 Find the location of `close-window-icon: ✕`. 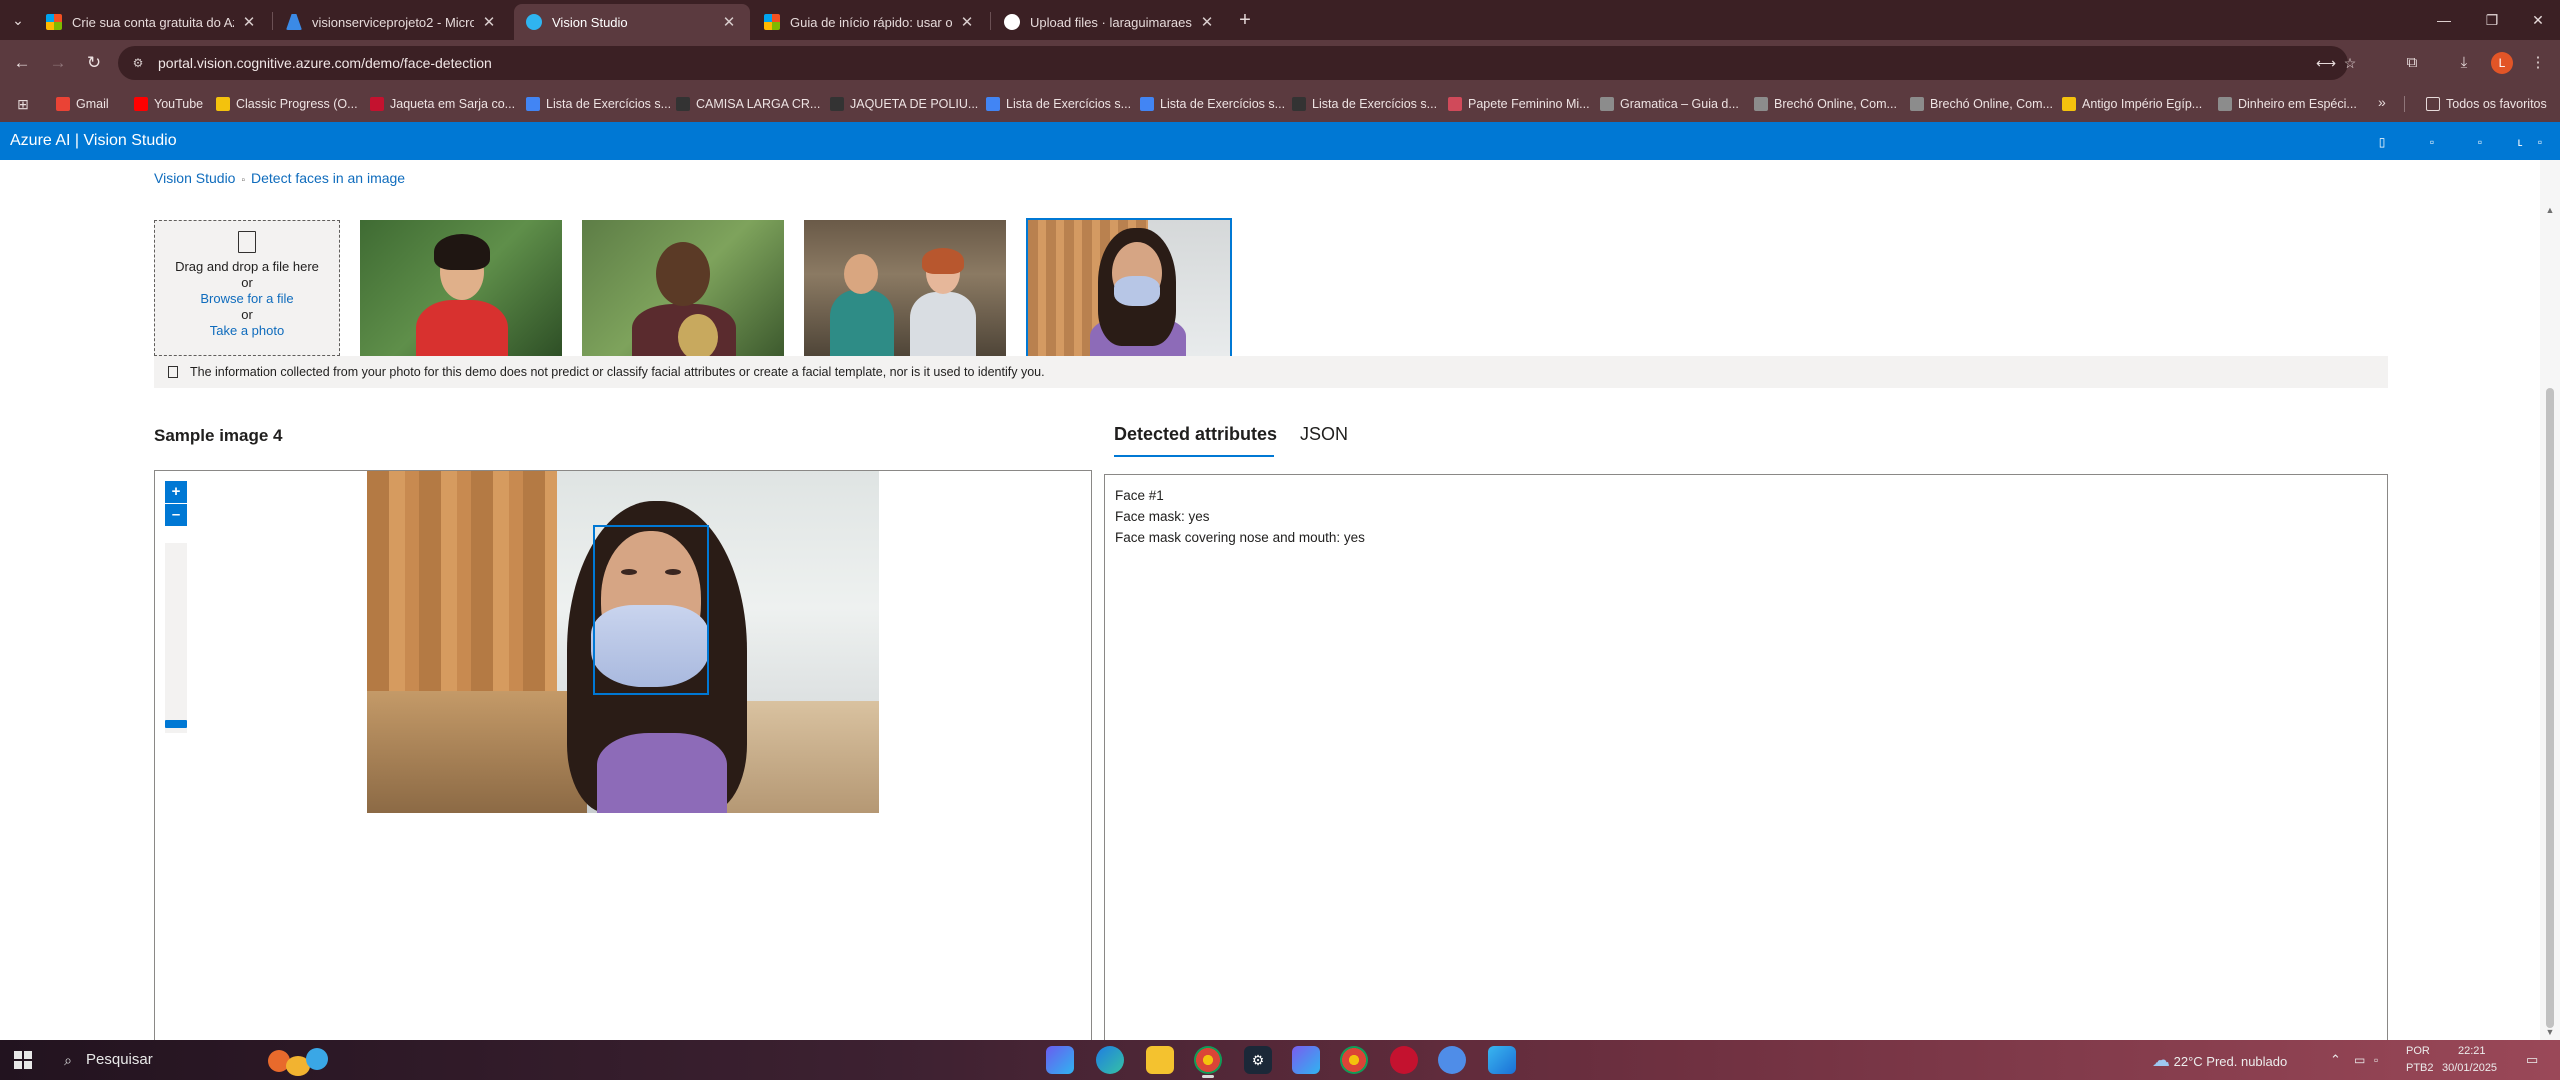

close-window-icon: ✕ is located at coordinates (2537, 20).